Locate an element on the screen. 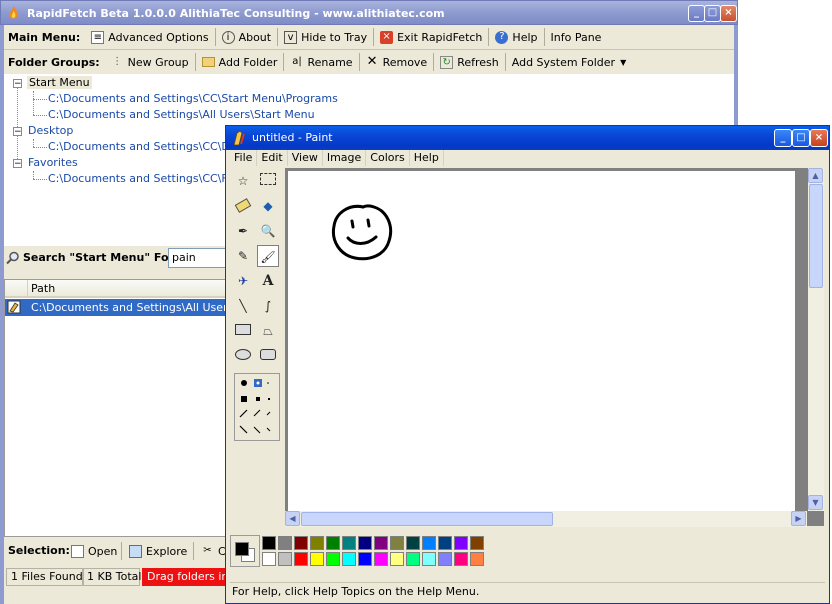  rectangle-icon is located at coordinates (243, 331).